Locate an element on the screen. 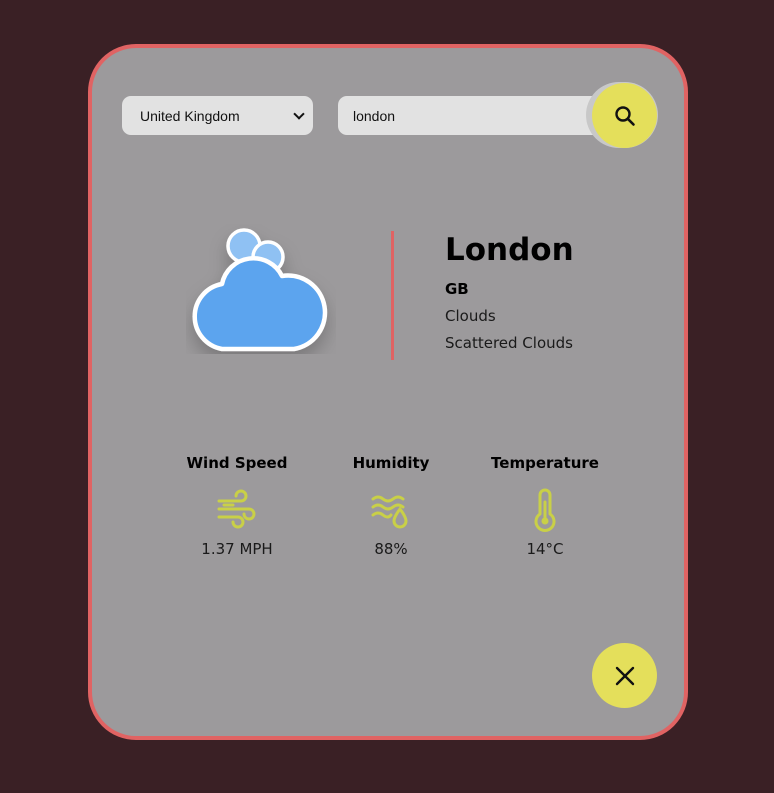 This screenshot has height=793, width=774. country-code: GB is located at coordinates (457, 289).